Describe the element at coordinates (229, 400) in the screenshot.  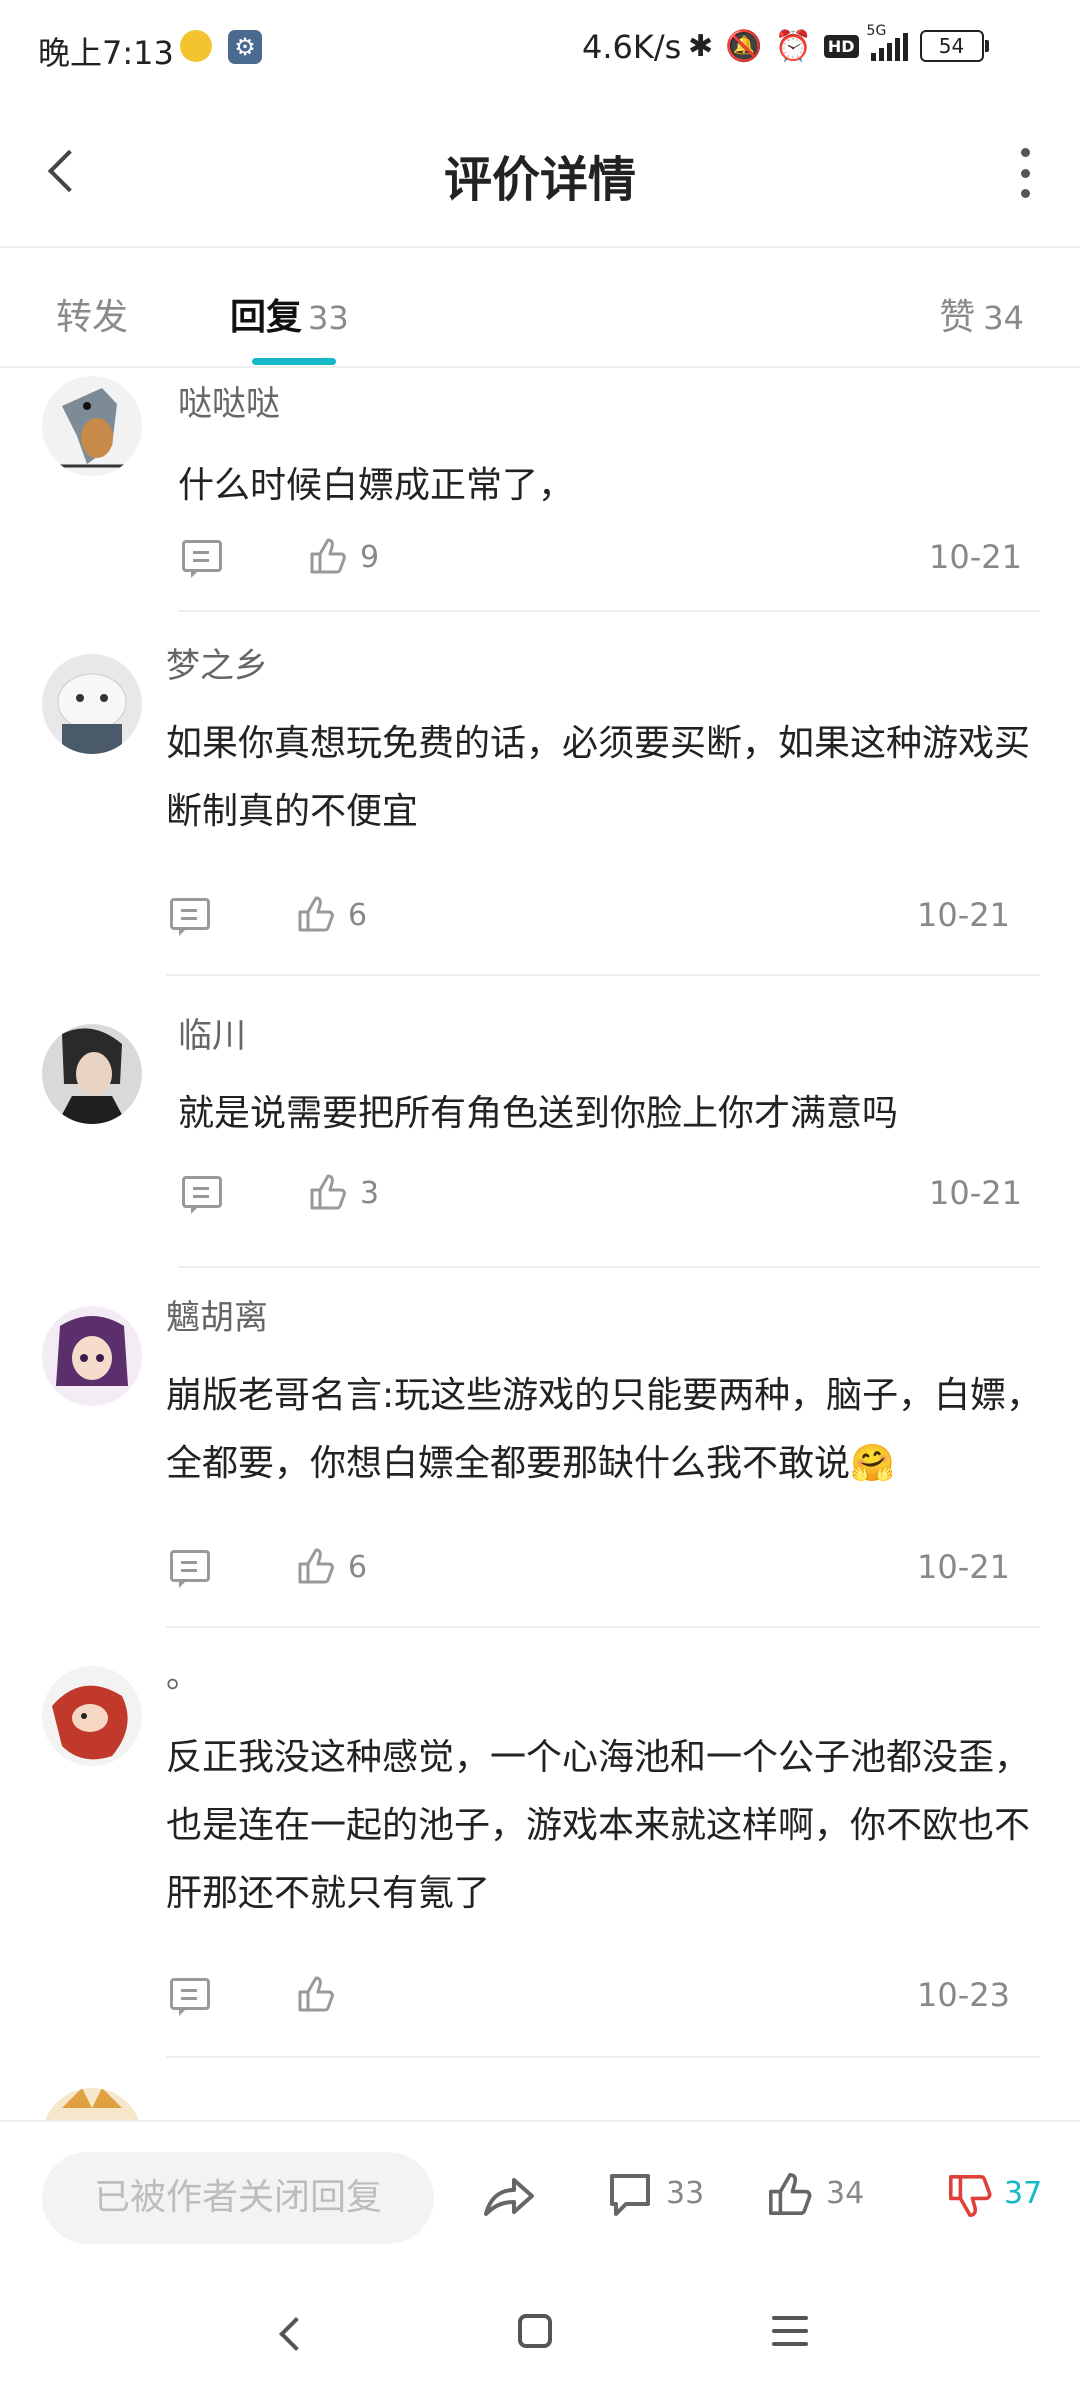
I see `comment-author: 哒哒哒` at that location.